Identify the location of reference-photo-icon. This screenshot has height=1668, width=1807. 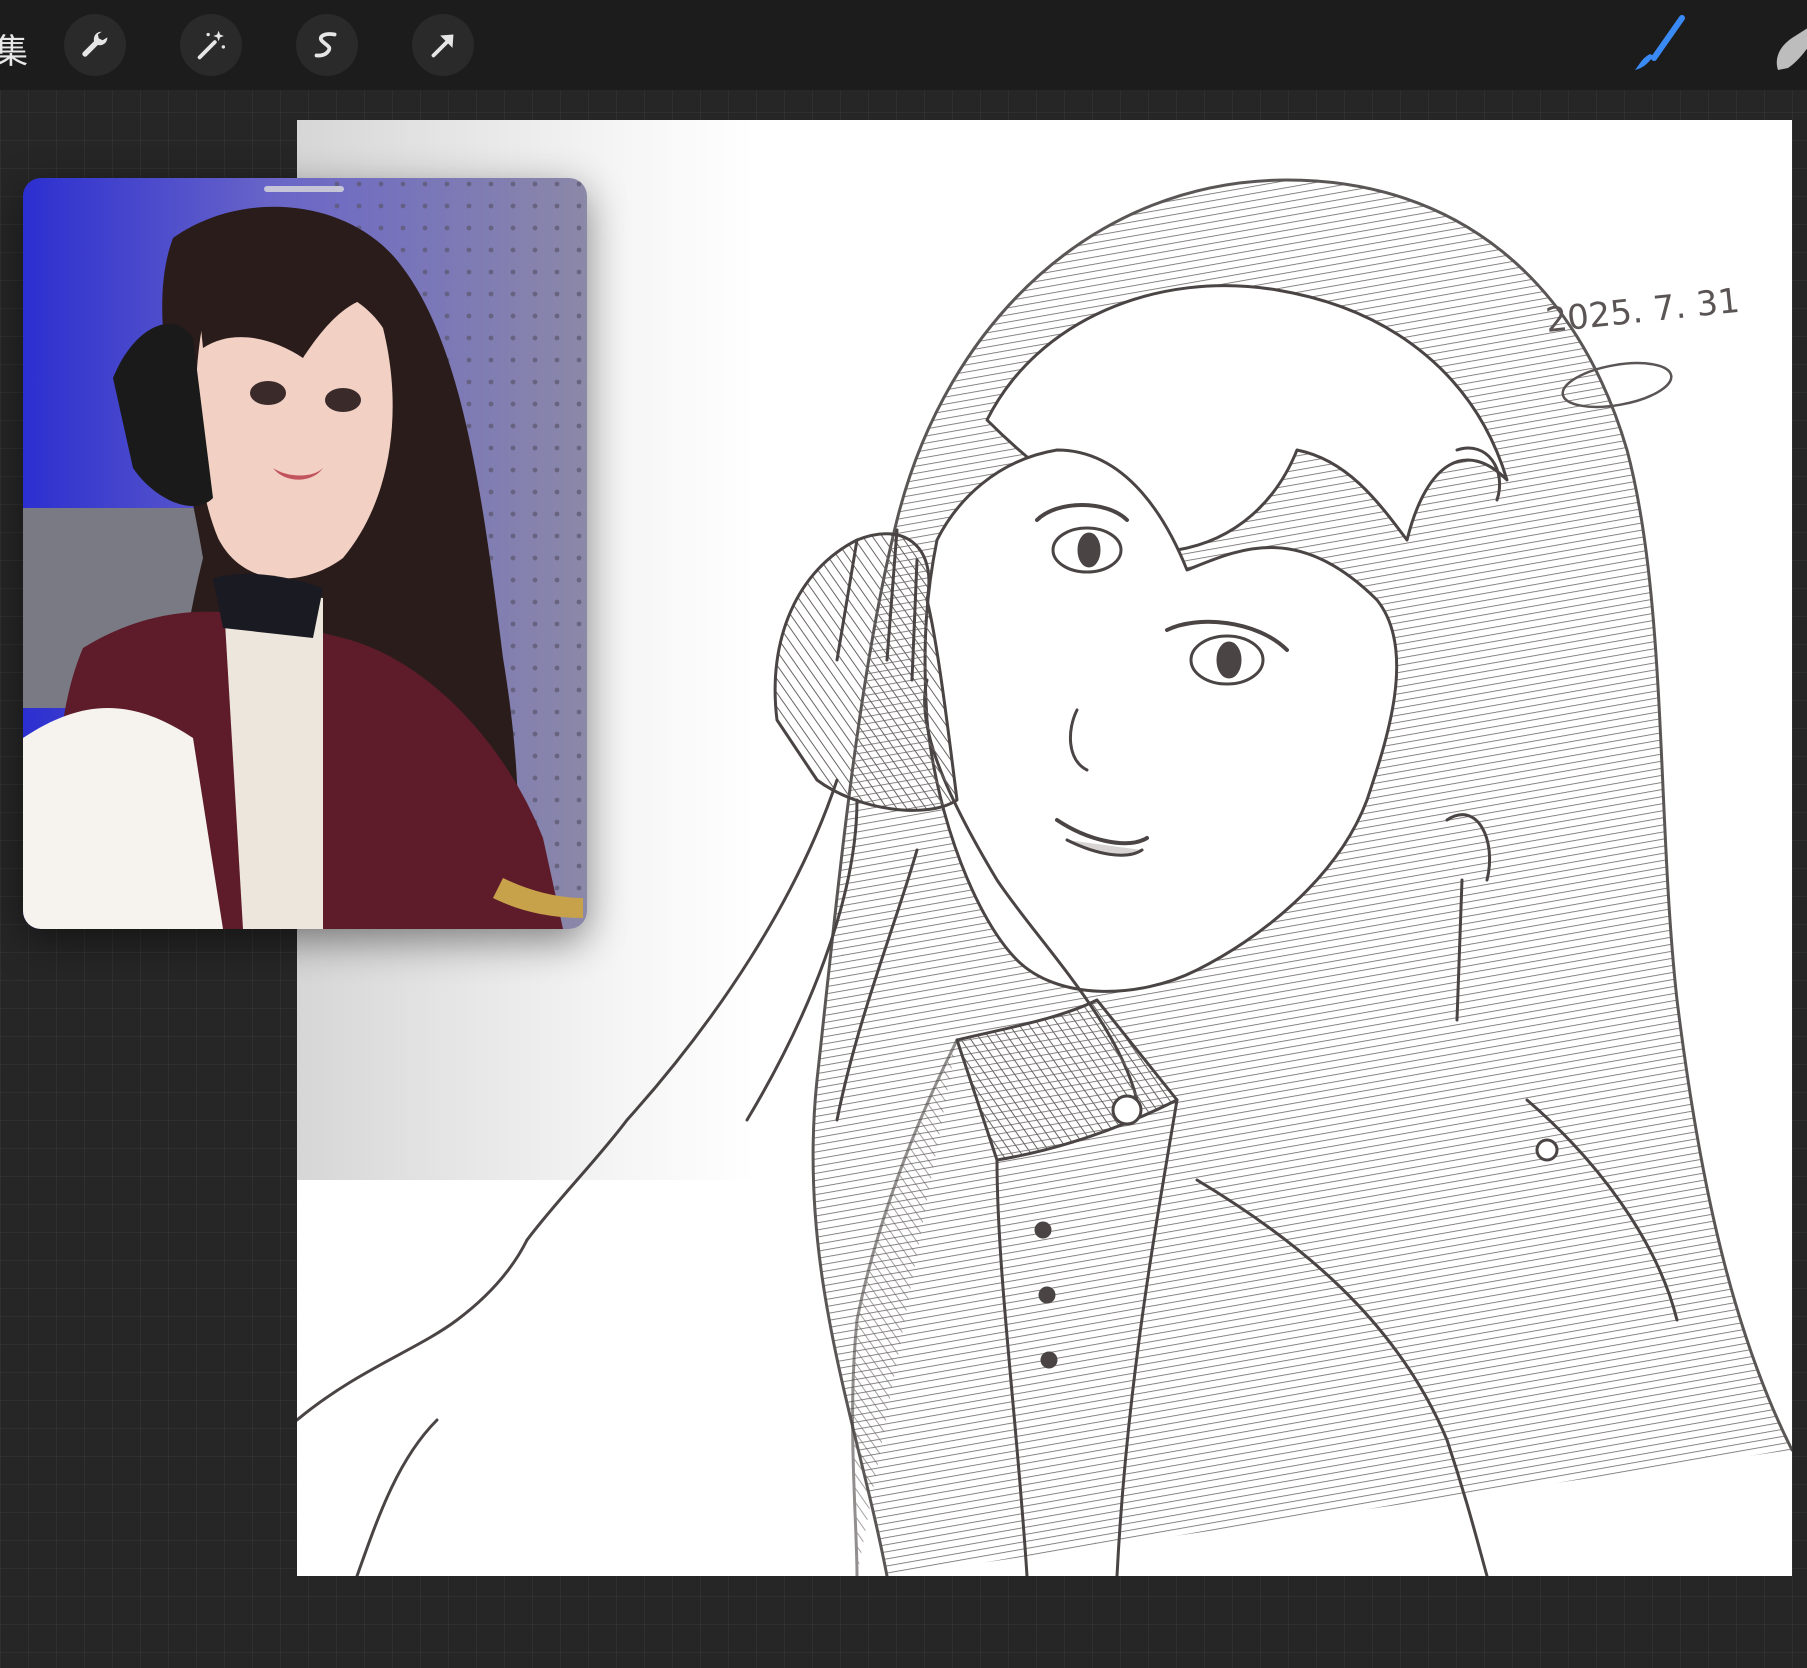
(305, 553).